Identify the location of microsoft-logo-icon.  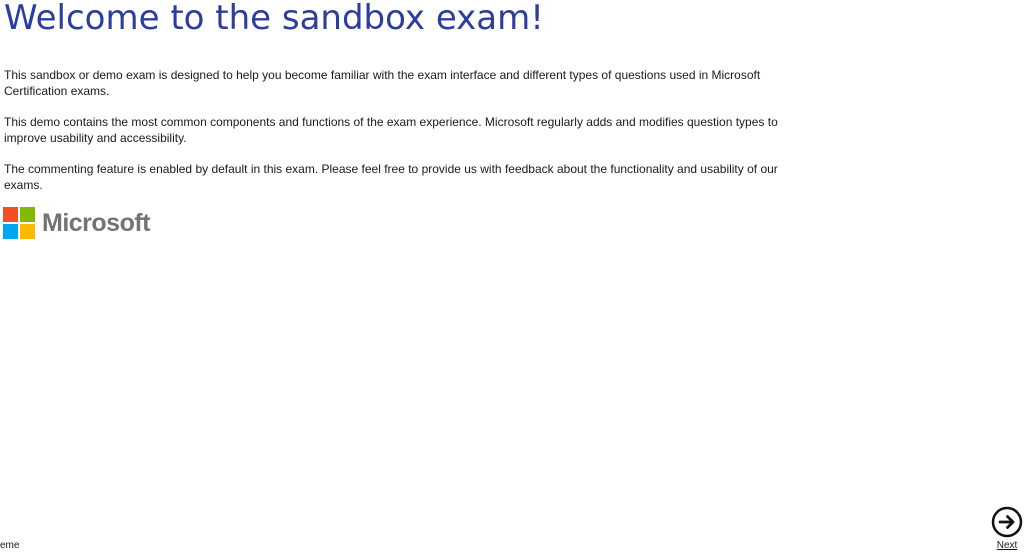
(19, 223).